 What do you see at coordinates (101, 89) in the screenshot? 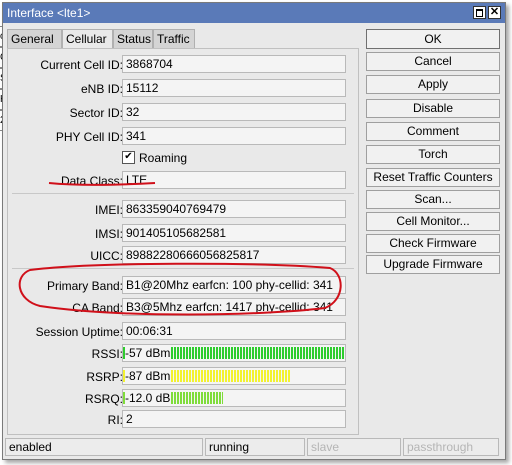
I see `enb-id-label: eNB ID:` at bounding box center [101, 89].